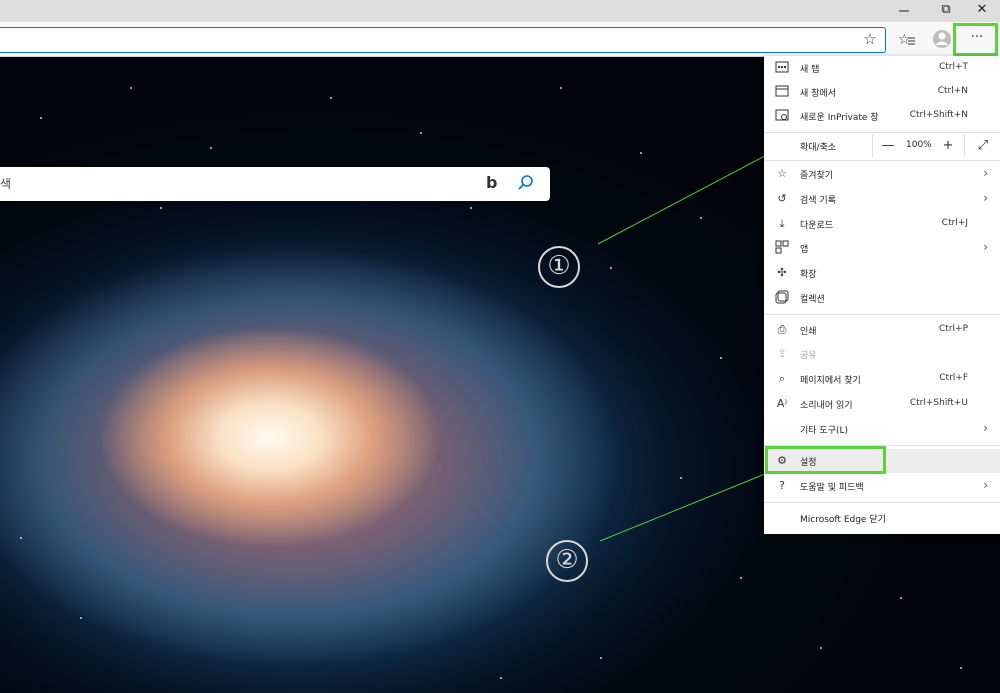 This screenshot has height=693, width=1000. What do you see at coordinates (882, 92) in the screenshot?
I see `menu-item-new-window: 새 창에서 Ctrl+N` at bounding box center [882, 92].